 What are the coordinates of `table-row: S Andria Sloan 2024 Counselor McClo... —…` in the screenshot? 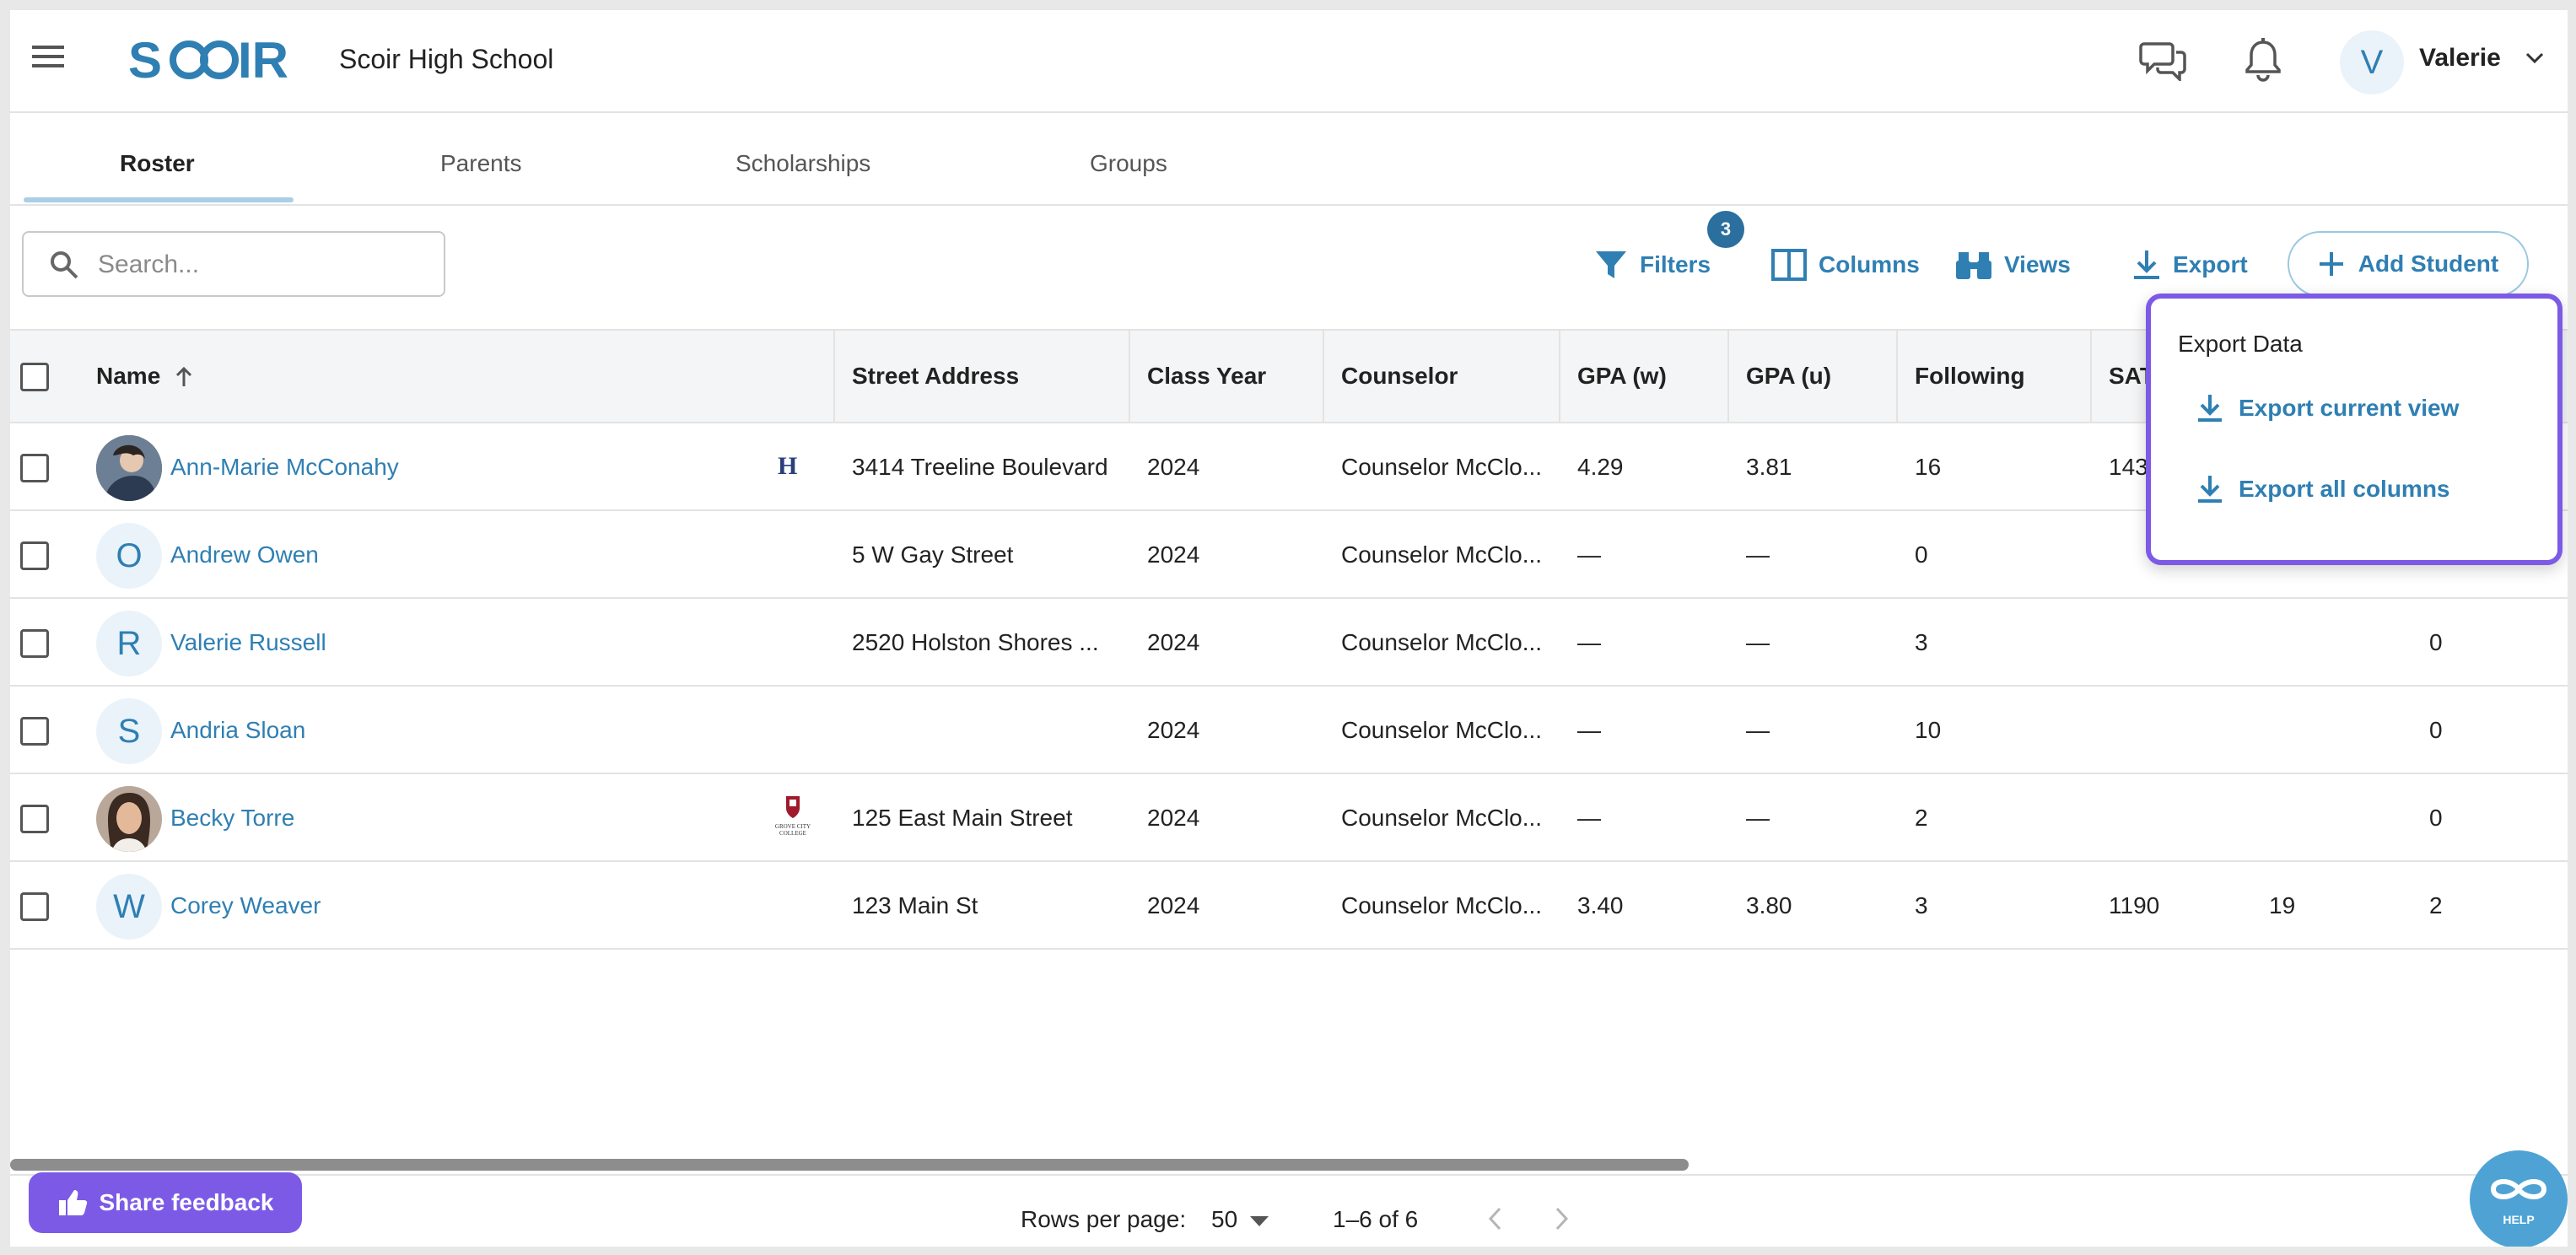 It's located at (1289, 730).